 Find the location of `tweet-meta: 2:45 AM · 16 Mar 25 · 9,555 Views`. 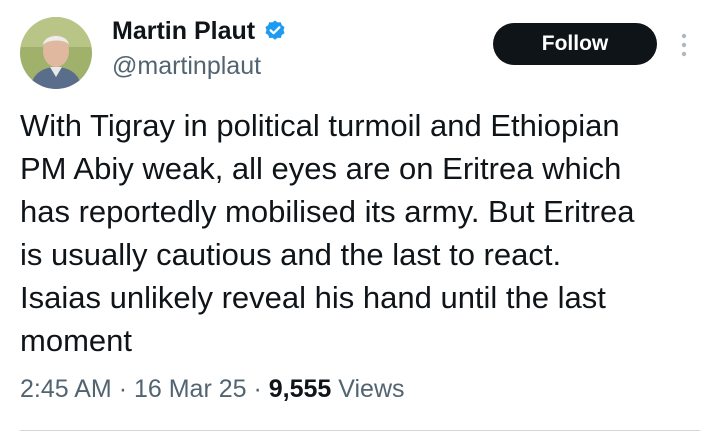

tweet-meta: 2:45 AM · 16 Mar 25 · 9,555 Views is located at coordinates (212, 389).